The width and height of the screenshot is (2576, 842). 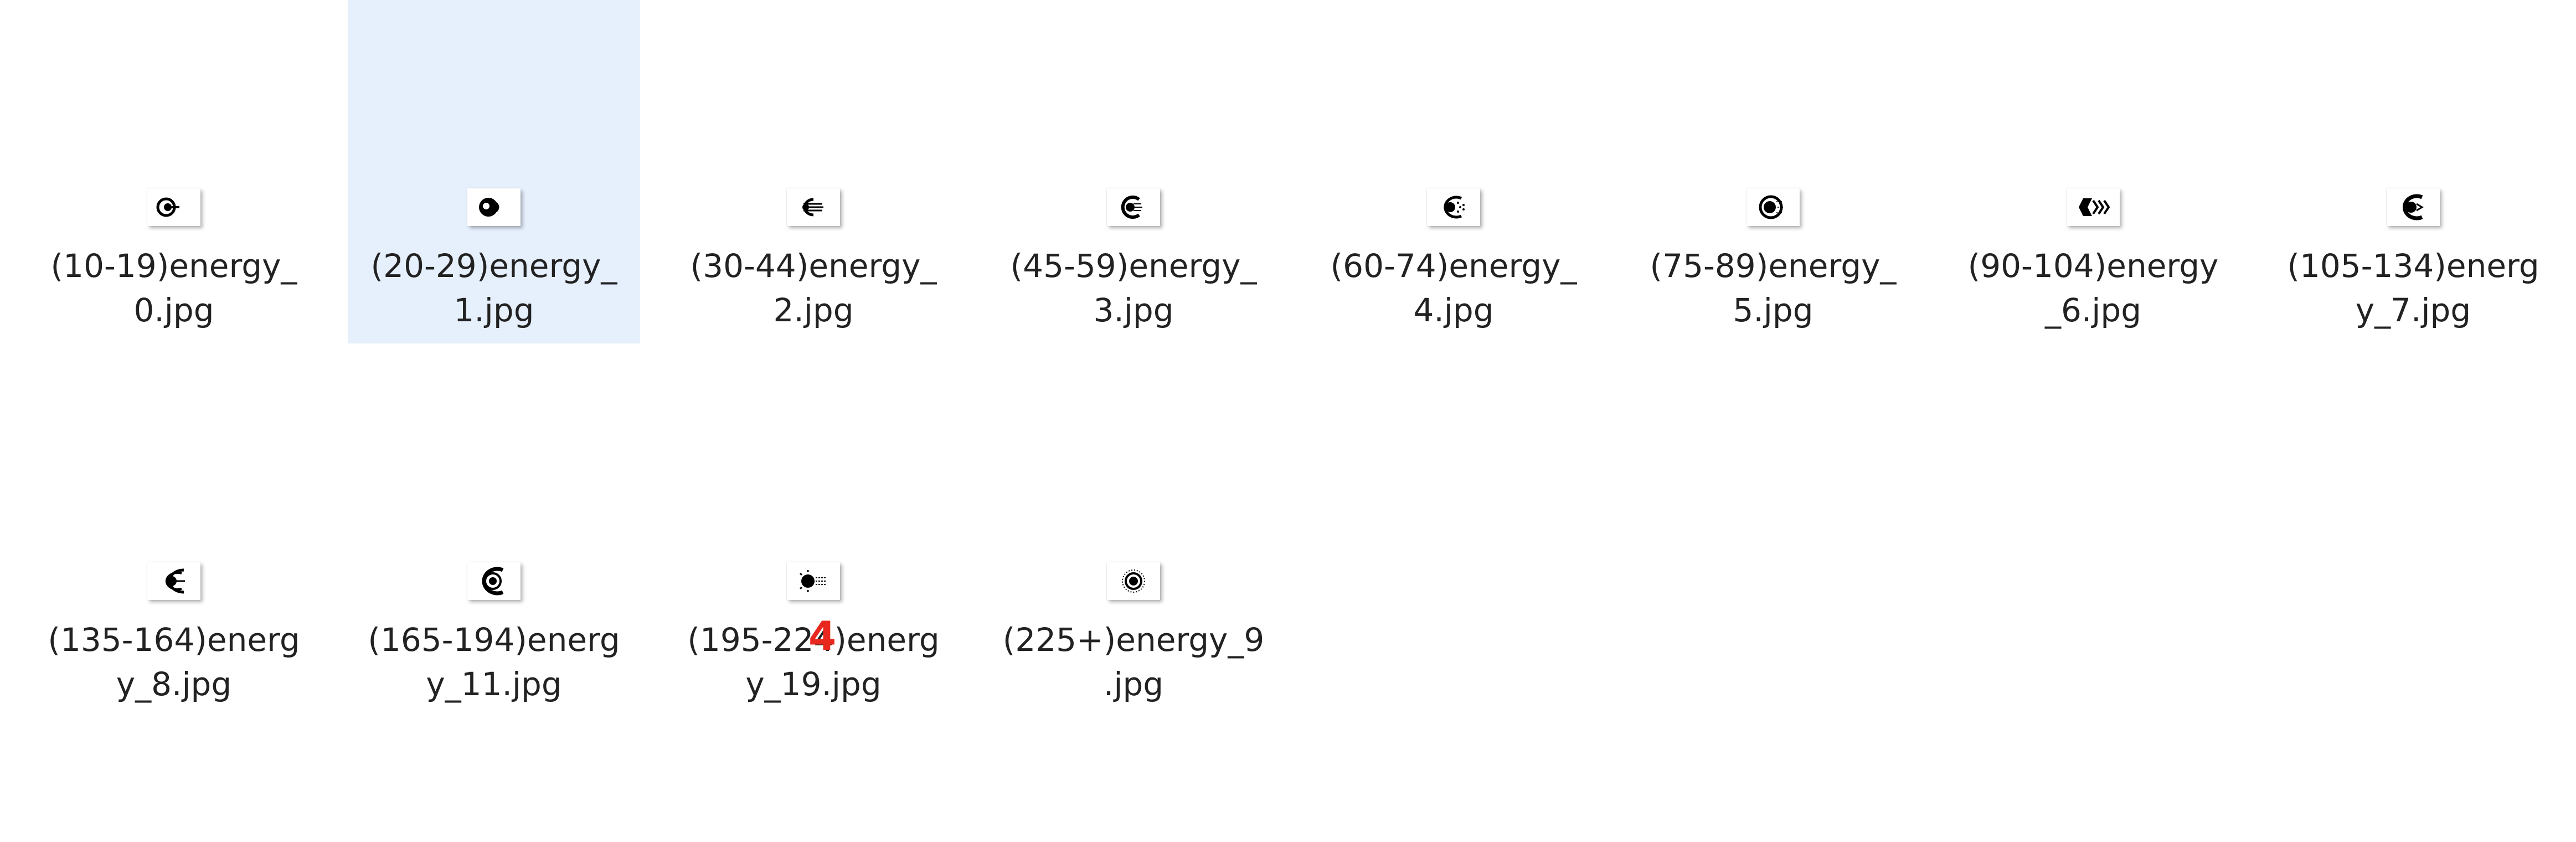 What do you see at coordinates (1133, 684) in the screenshot?
I see `file-name-line-2: .jpg` at bounding box center [1133, 684].